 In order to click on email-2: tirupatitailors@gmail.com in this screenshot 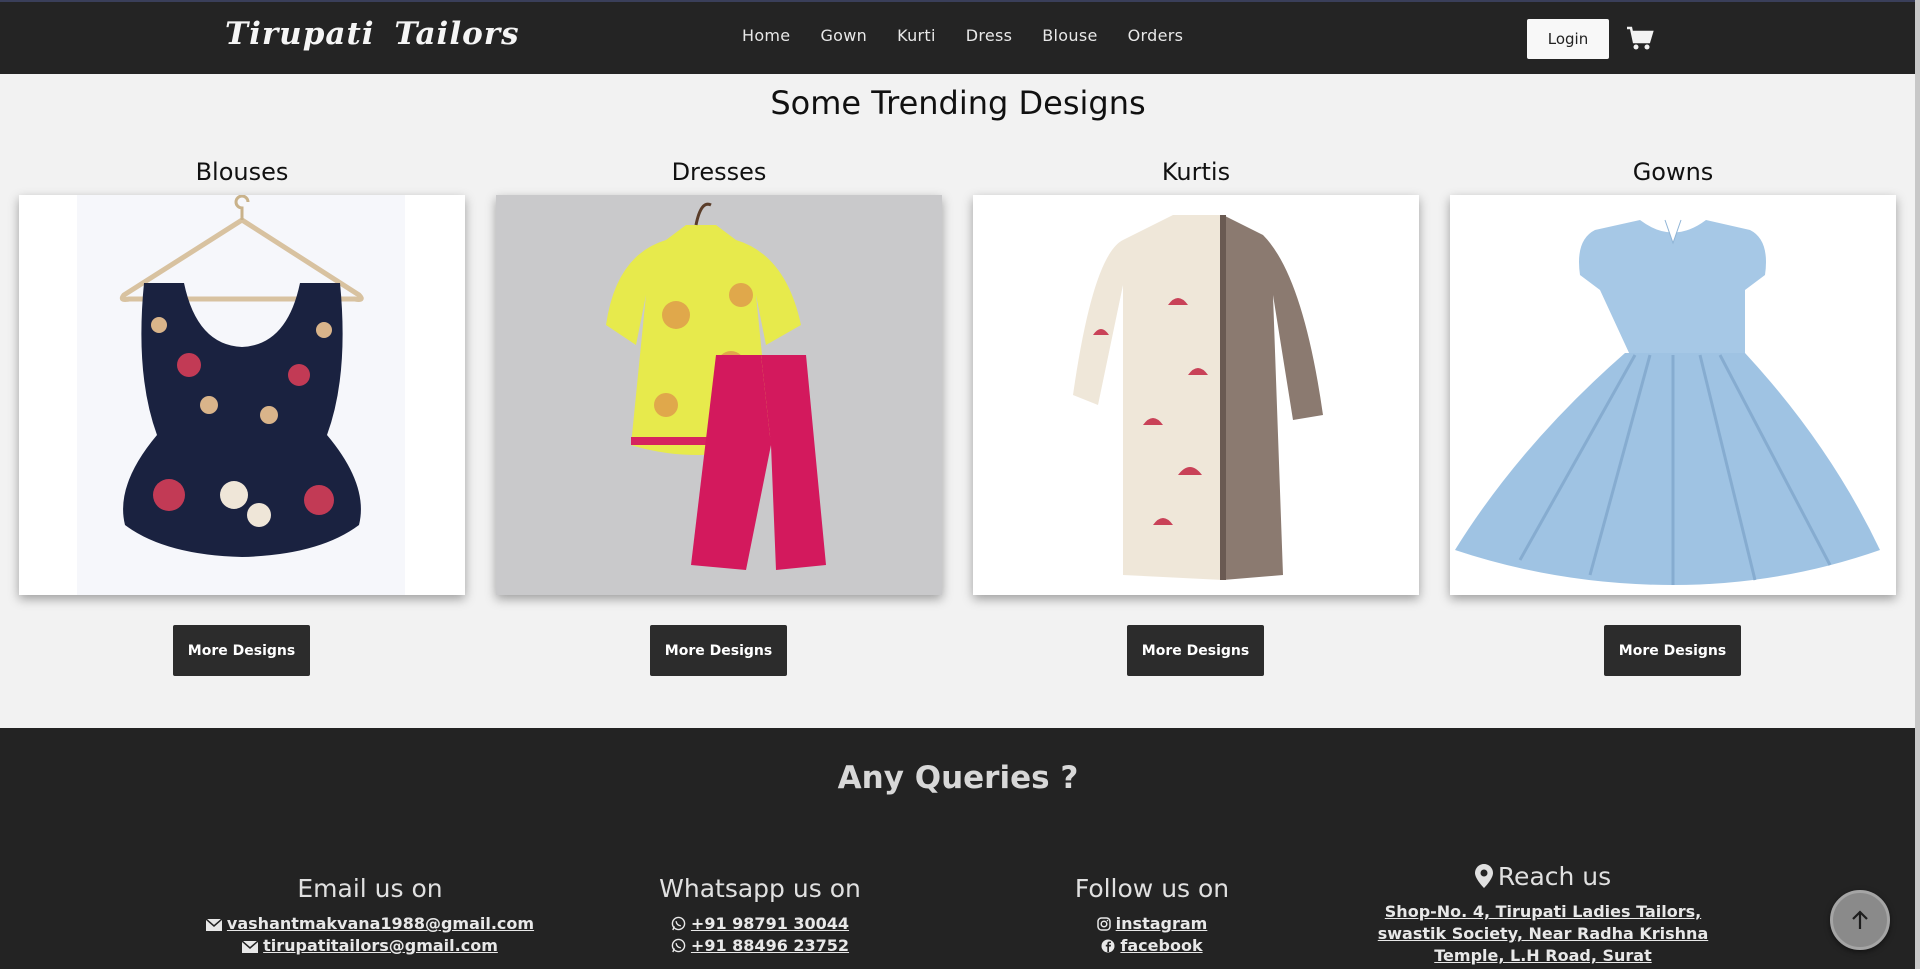, I will do `click(380, 945)`.